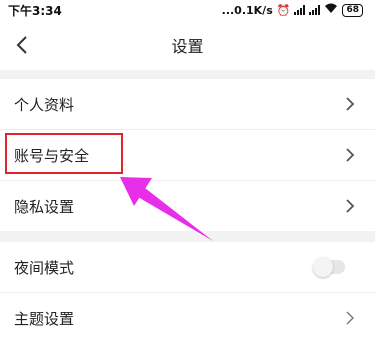  Describe the element at coordinates (300, 10) in the screenshot. I see `signal-icon` at that location.